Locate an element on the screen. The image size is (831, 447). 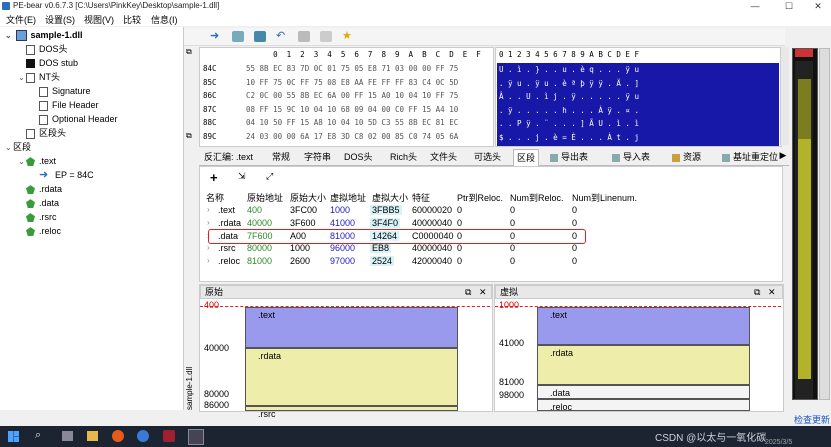
unmap-icon is located at coordinates (304, 36).